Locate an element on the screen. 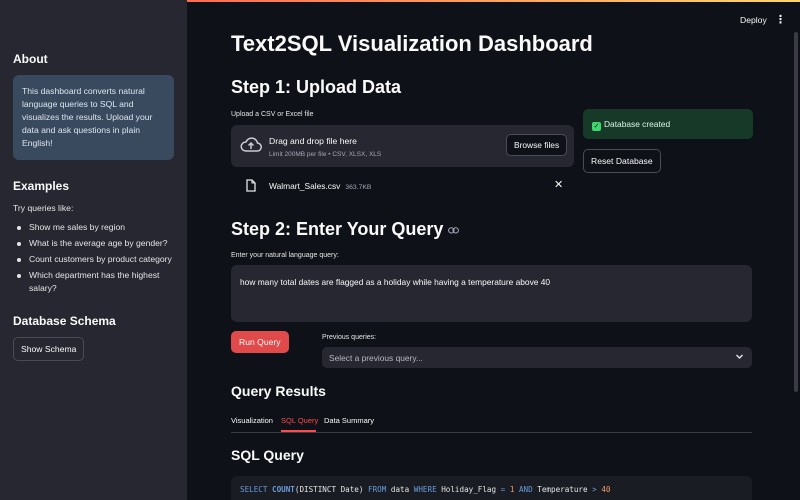  tab-data-summary: Data Summary is located at coordinates (349, 420).